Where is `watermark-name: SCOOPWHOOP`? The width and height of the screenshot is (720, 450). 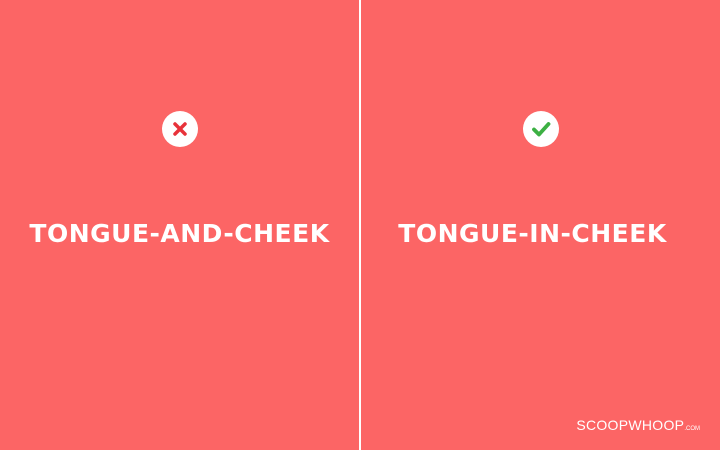 watermark-name: SCOOPWHOOP is located at coordinates (630, 425).